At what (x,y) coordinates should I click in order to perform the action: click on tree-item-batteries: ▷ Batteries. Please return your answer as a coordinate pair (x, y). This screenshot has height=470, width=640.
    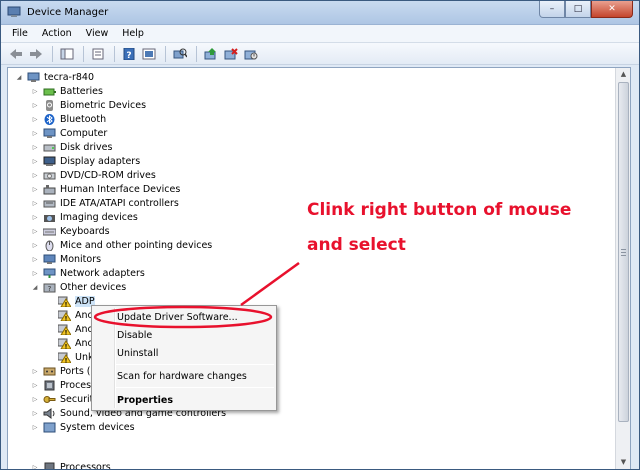
    Looking at the image, I should click on (66, 91).